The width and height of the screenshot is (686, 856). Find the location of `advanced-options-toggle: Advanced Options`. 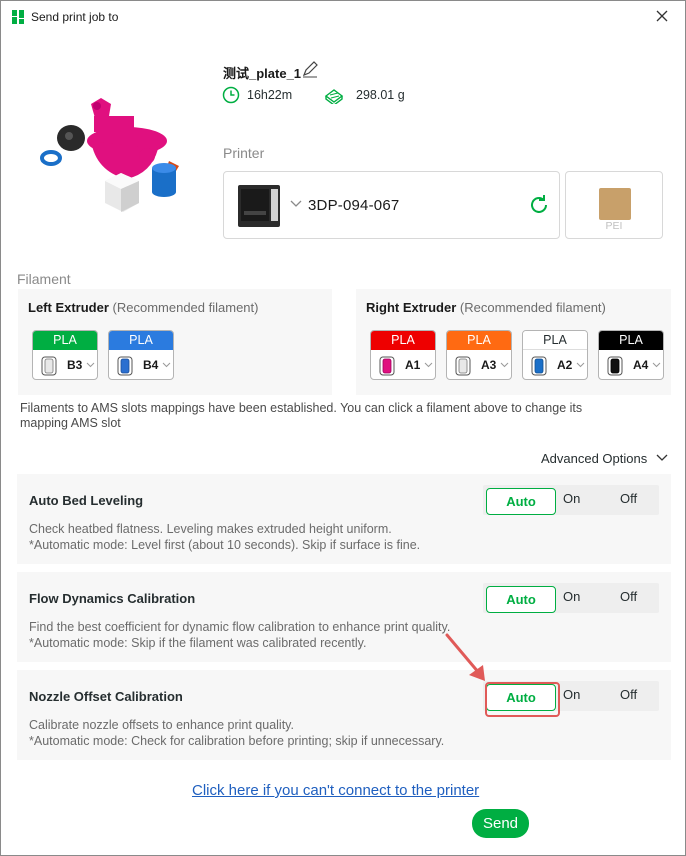

advanced-options-toggle: Advanced Options is located at coordinates (594, 458).